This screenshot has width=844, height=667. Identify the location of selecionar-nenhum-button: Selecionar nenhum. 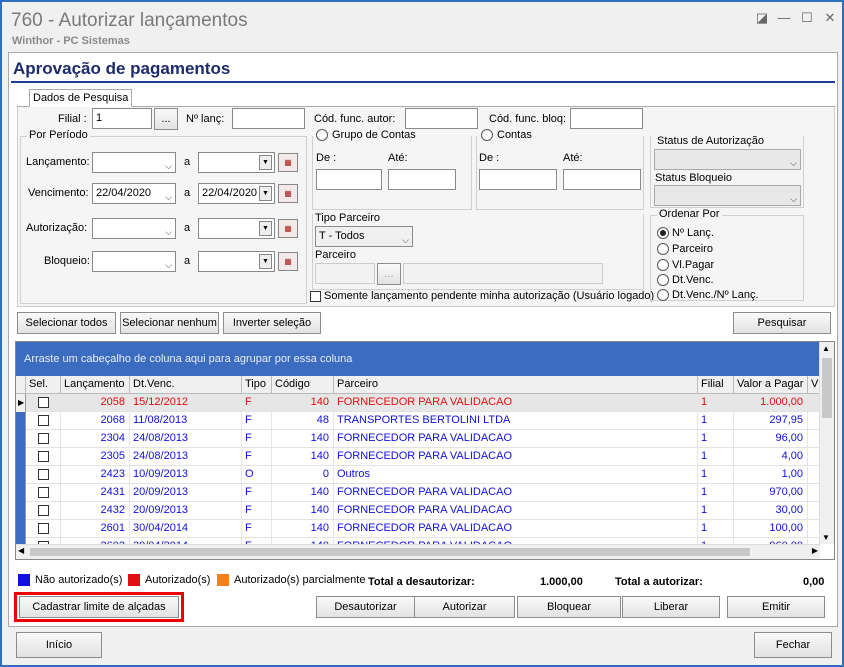
(169, 323).